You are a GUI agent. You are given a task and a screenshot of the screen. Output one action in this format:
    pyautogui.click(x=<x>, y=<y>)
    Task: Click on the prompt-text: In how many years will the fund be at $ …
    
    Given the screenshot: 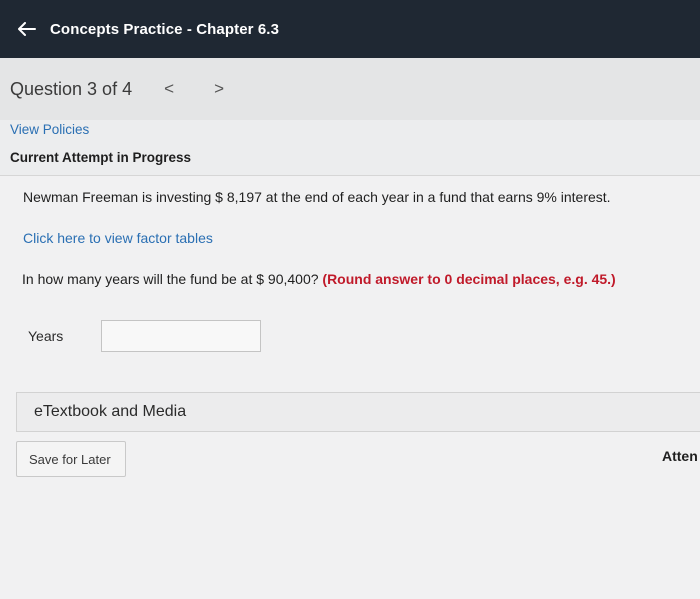 What is the action you would take?
    pyautogui.click(x=172, y=279)
    